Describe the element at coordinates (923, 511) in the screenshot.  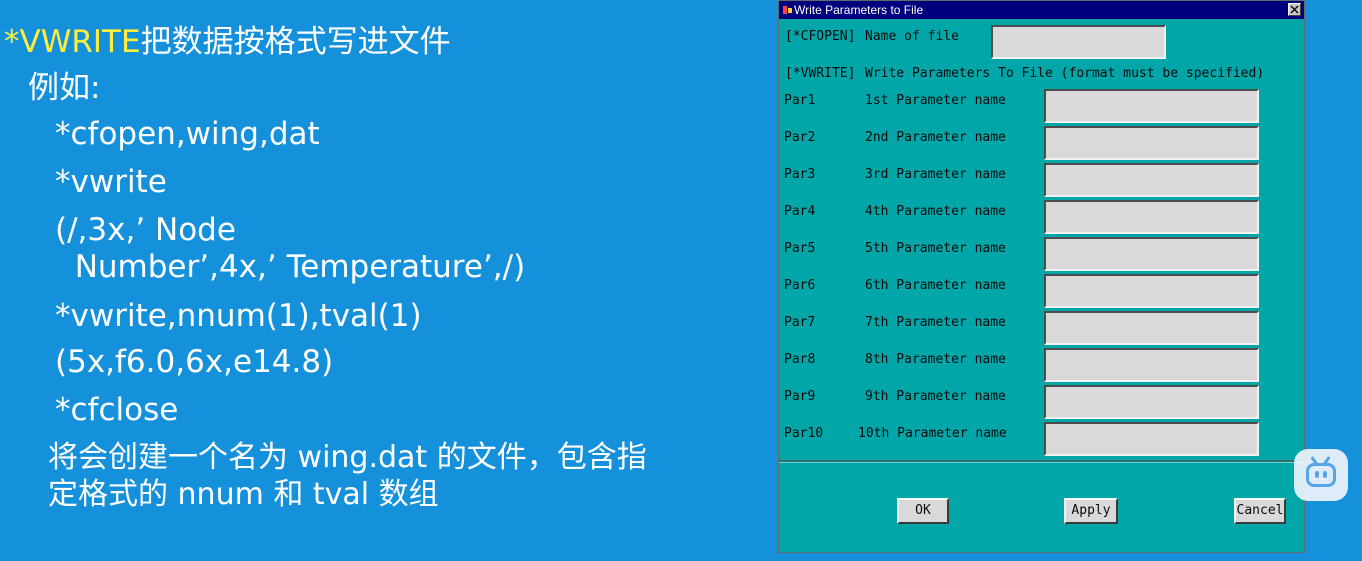
I see `ok-button: OK` at that location.